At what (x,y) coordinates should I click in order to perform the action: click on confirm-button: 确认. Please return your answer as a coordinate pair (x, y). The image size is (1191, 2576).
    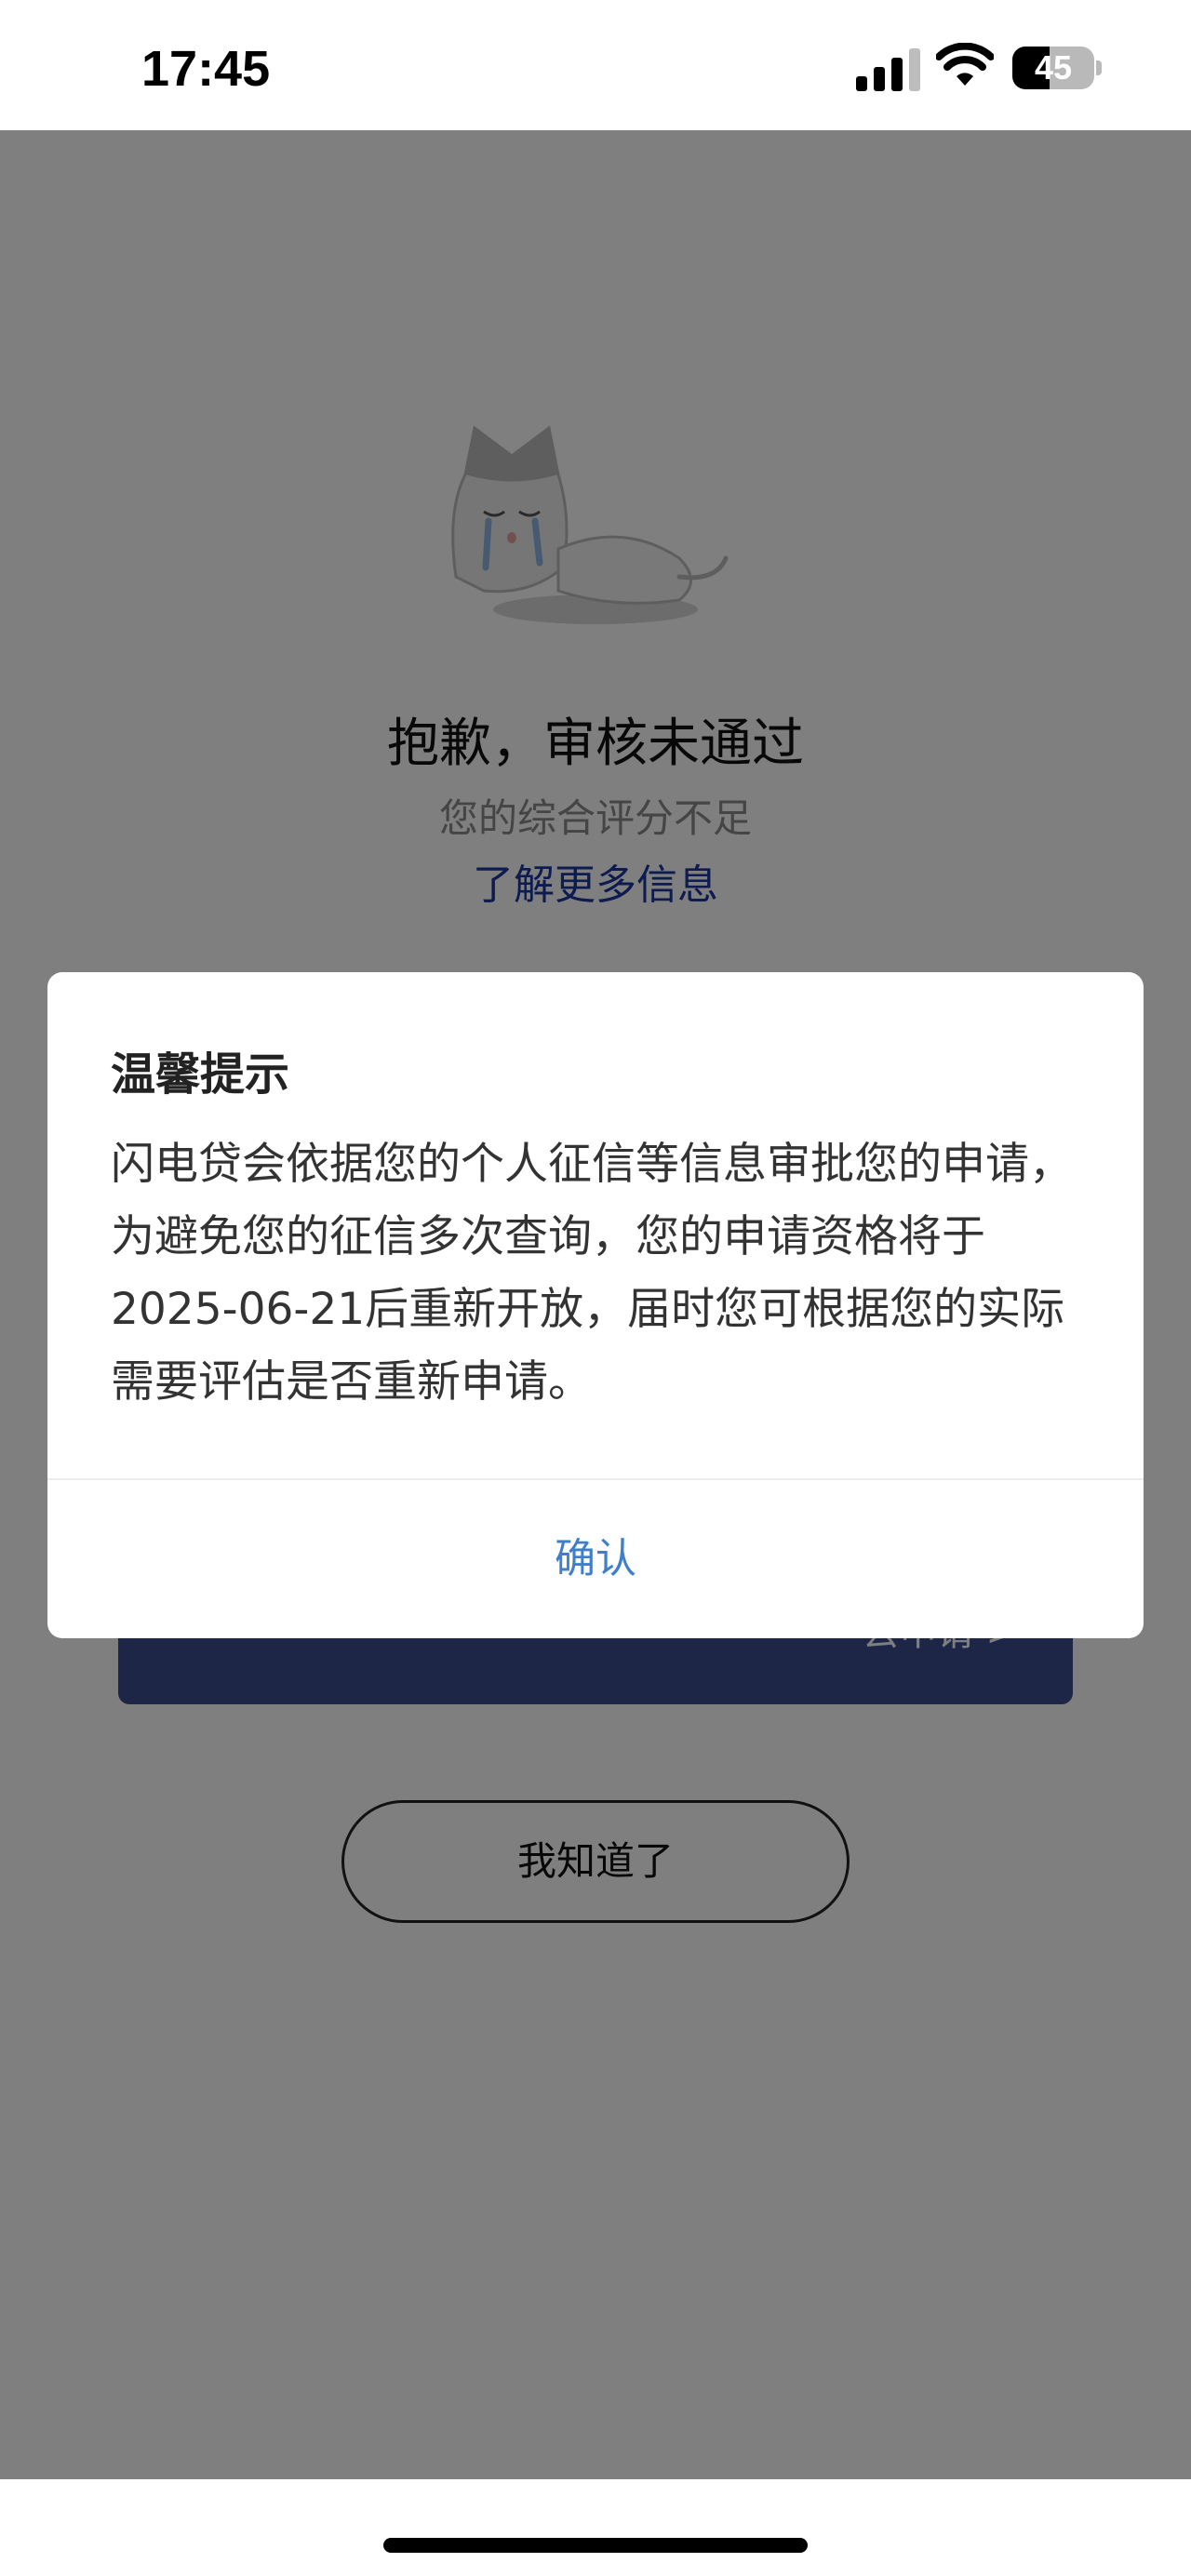
    Looking at the image, I should click on (595, 1559).